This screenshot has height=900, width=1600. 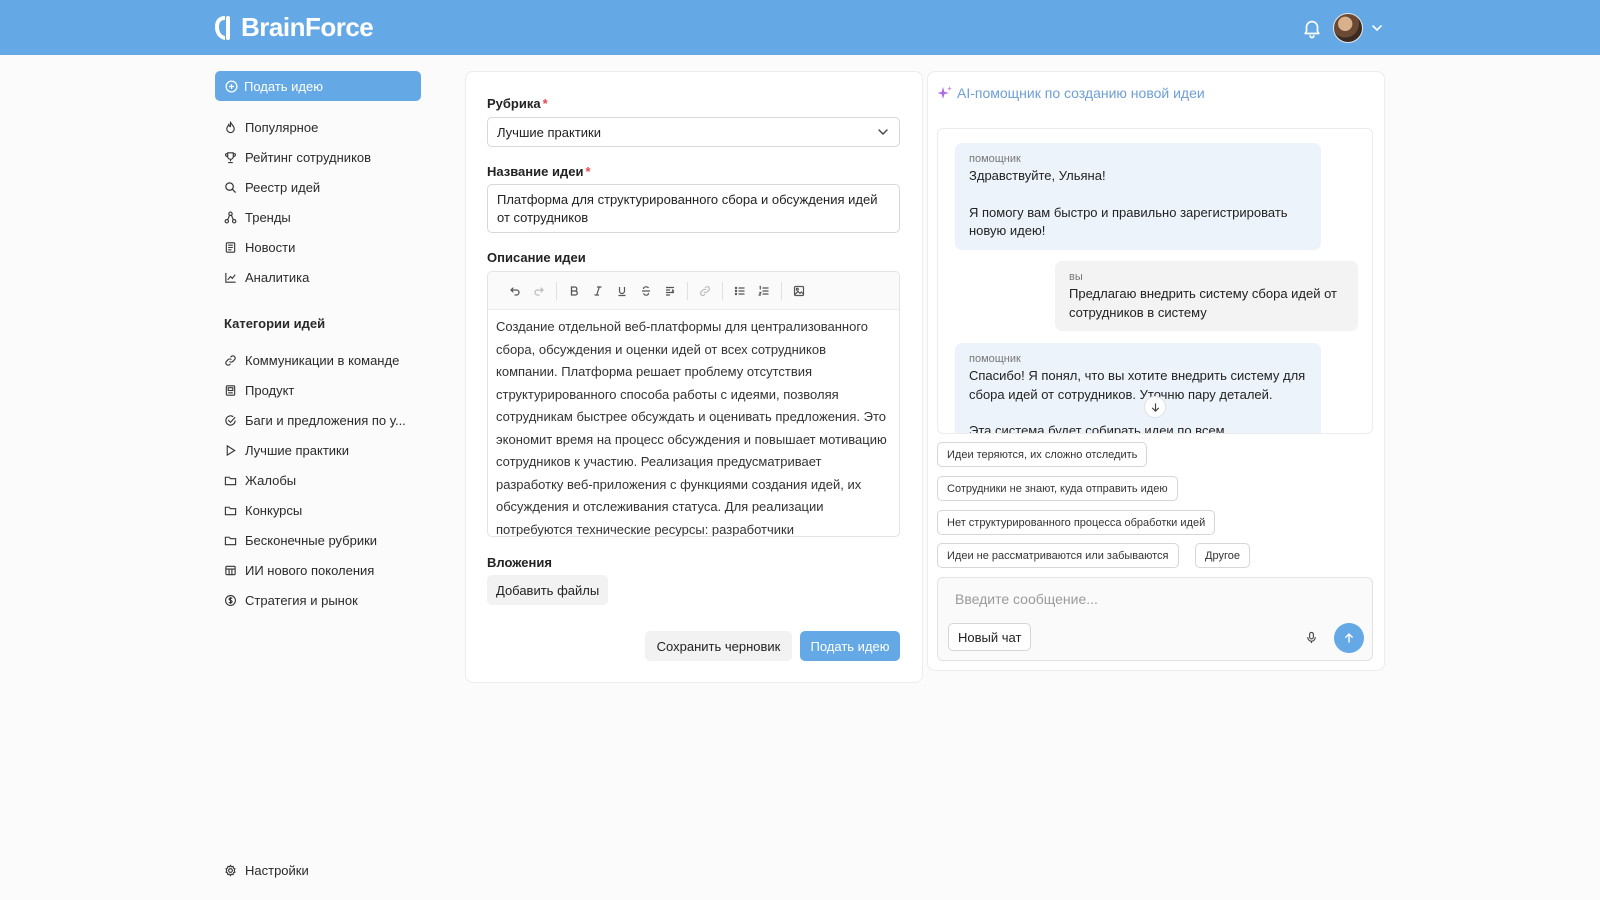 I want to click on italic-button, so click(x=598, y=291).